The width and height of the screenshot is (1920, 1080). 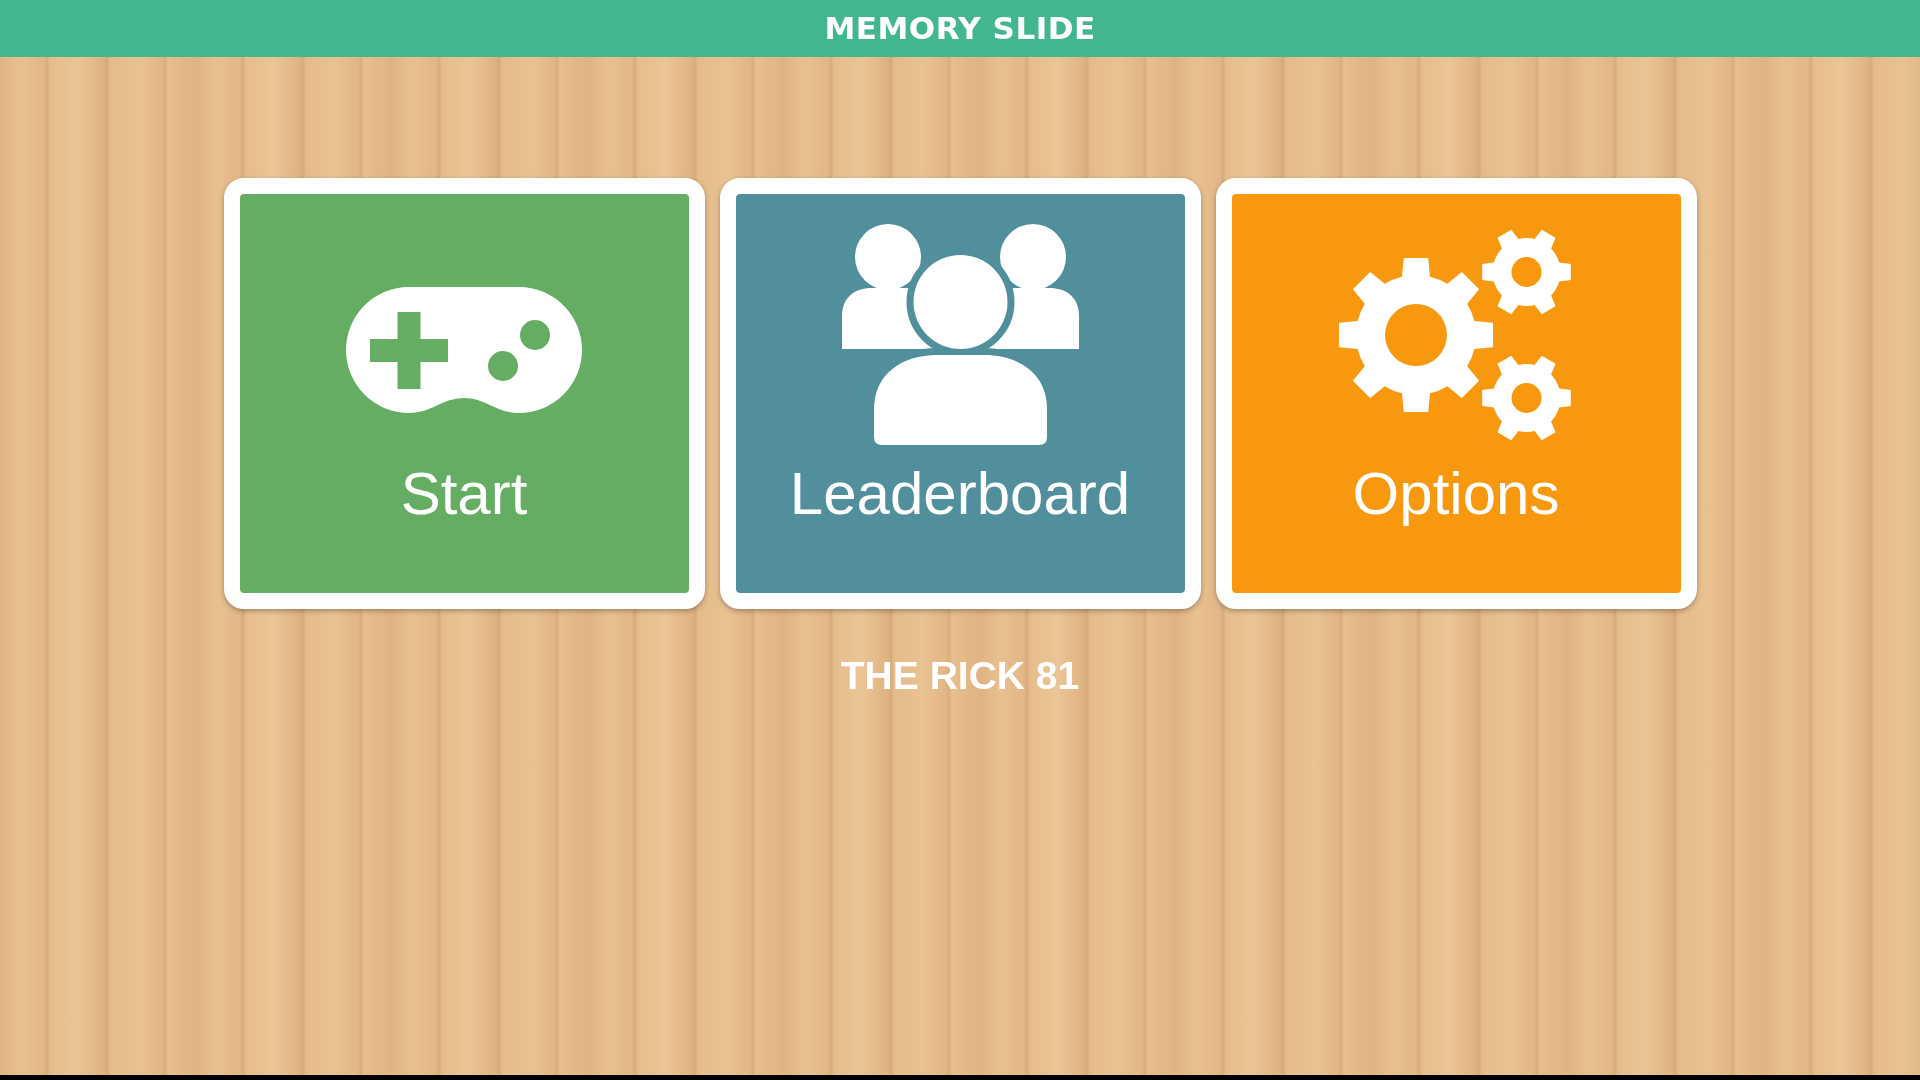 I want to click on gamepad-icon, so click(x=464, y=350).